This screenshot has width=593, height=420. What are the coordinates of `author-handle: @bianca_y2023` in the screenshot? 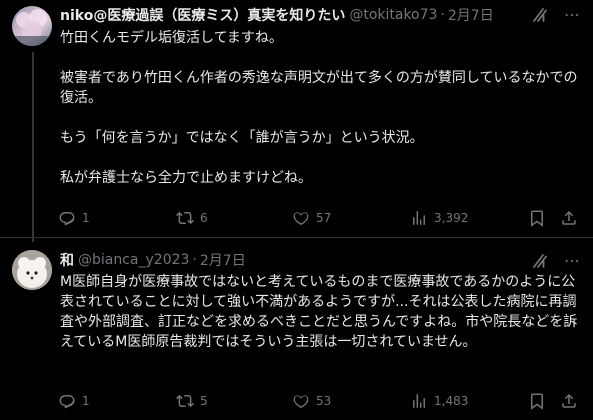 It's located at (133, 260).